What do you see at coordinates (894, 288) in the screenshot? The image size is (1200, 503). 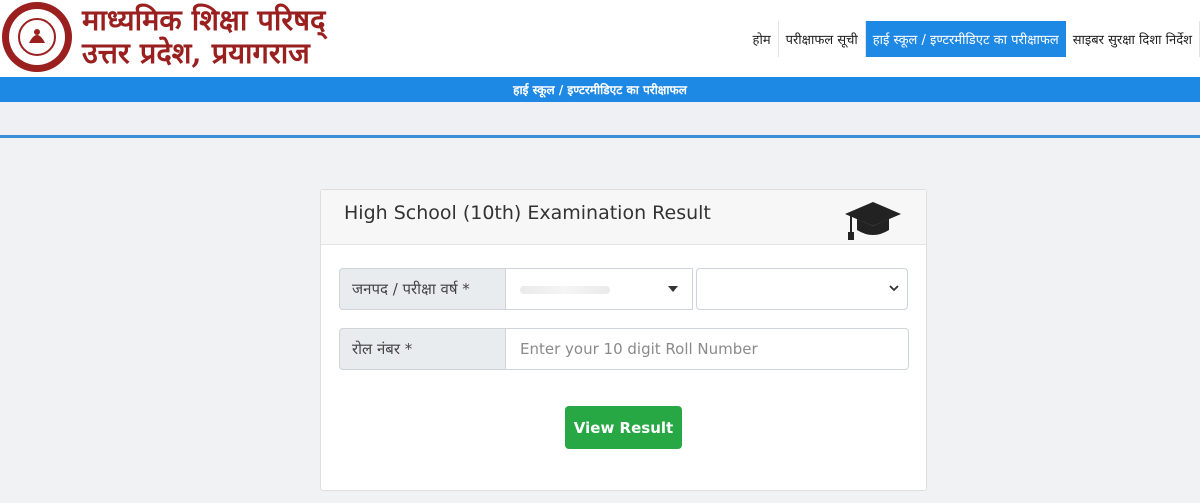 I see `chevron-down-icon` at bounding box center [894, 288].